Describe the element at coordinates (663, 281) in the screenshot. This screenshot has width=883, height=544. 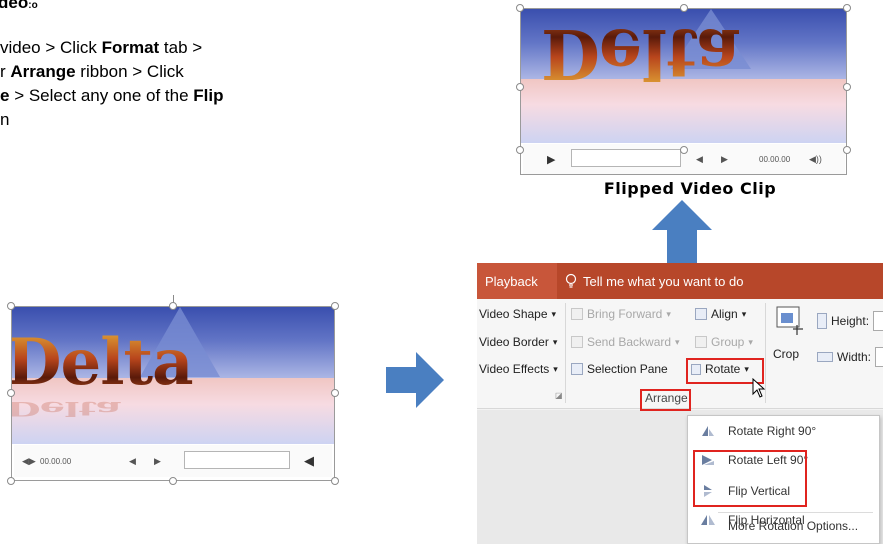
I see `tell-me-text: Tell me what you want to do` at that location.